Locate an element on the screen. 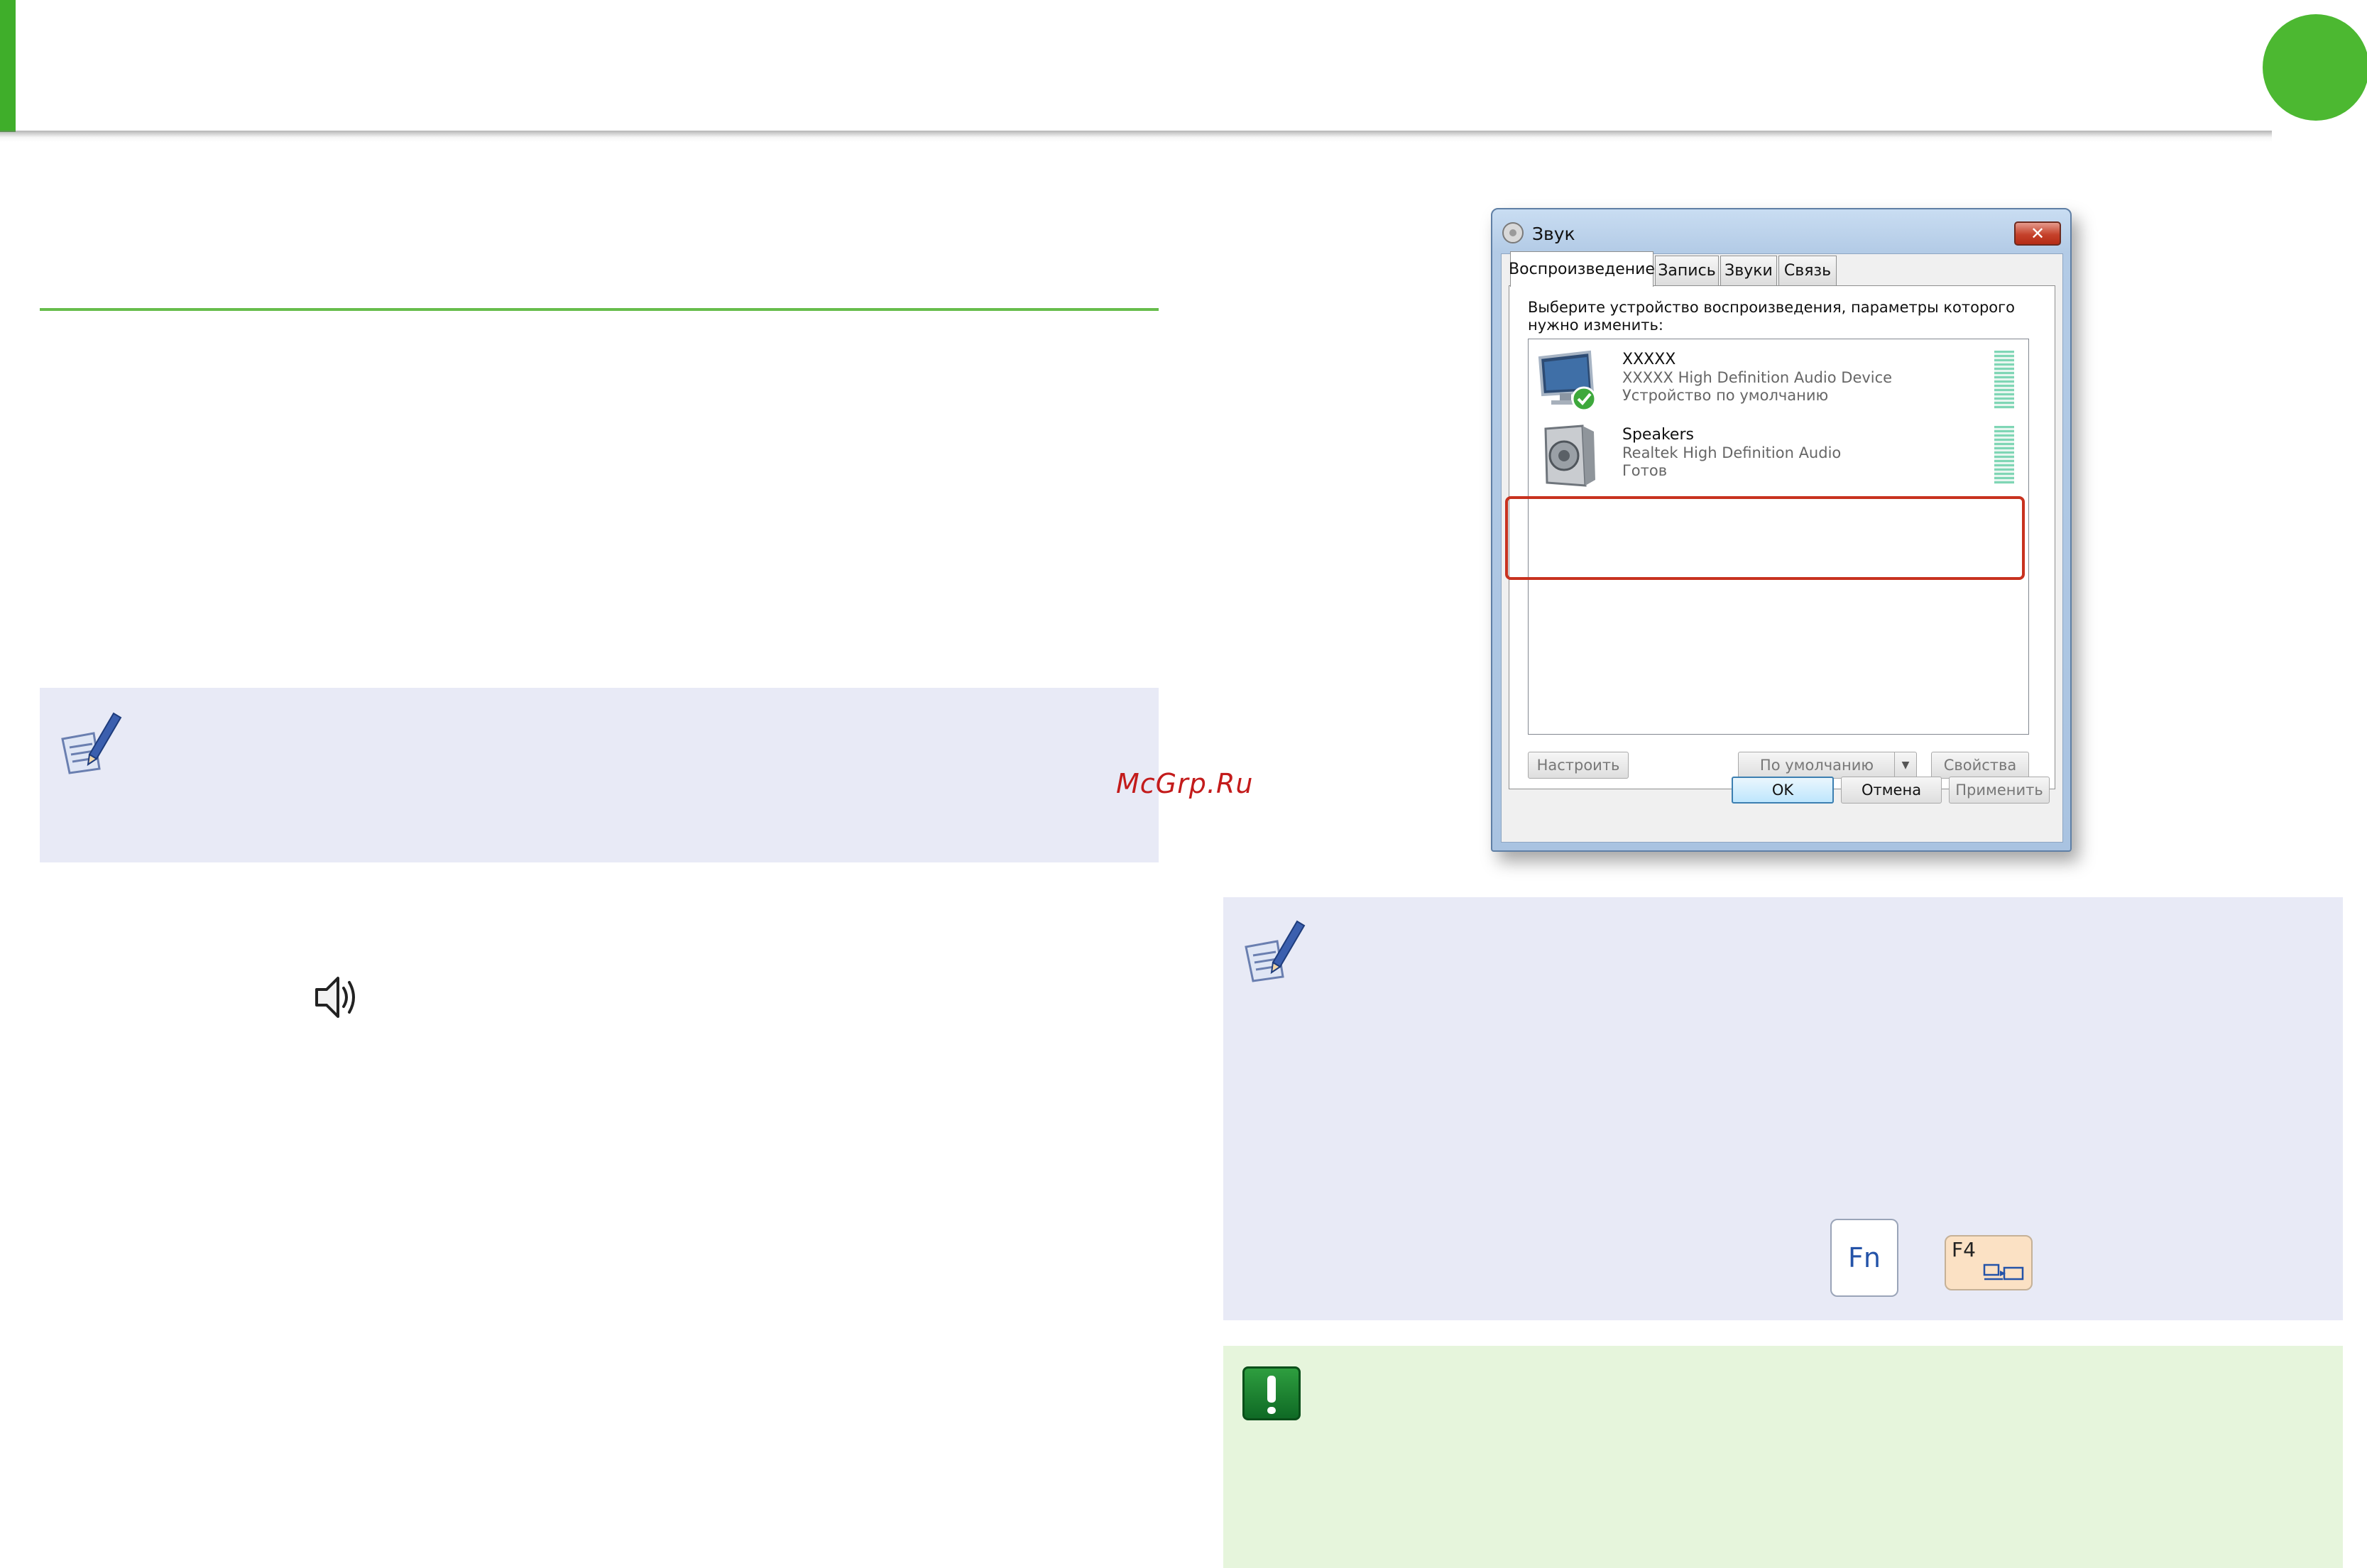 The width and height of the screenshot is (2367, 1568). highlight-default-device is located at coordinates (1765, 538).